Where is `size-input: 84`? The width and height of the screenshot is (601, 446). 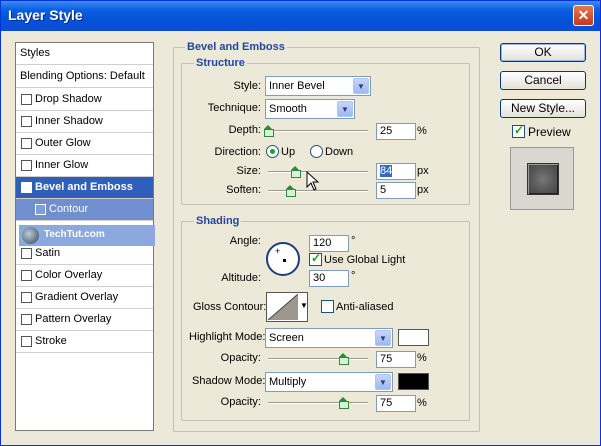 size-input: 84 is located at coordinates (396, 171).